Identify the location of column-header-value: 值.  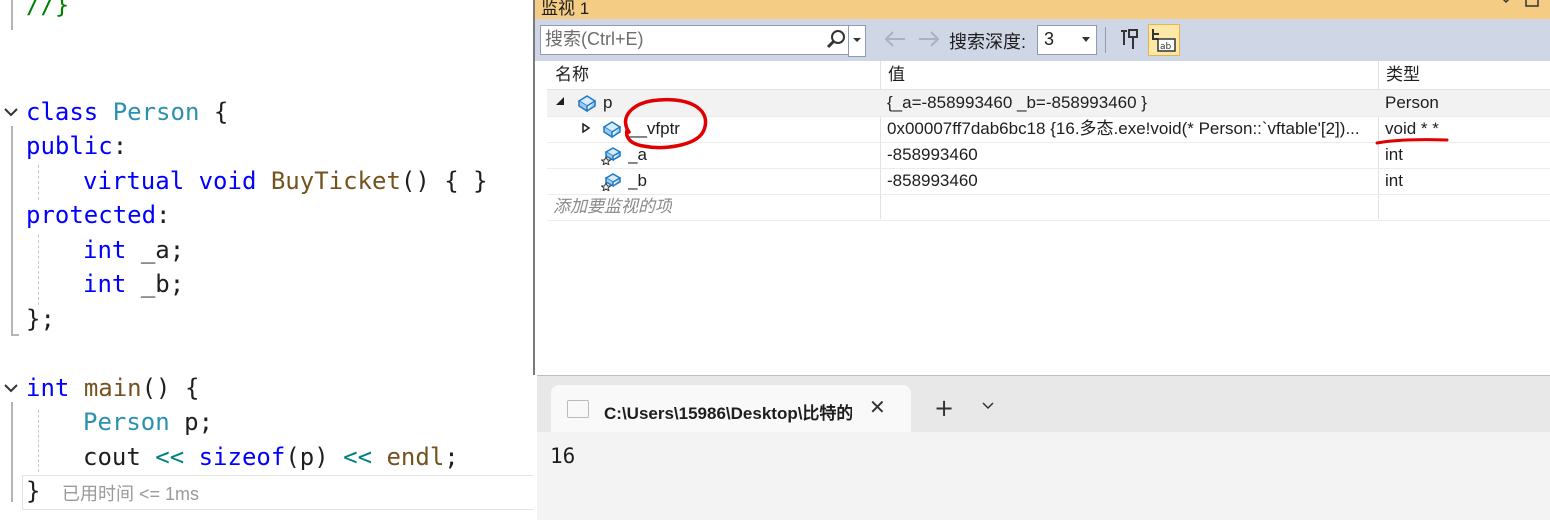
(896, 75).